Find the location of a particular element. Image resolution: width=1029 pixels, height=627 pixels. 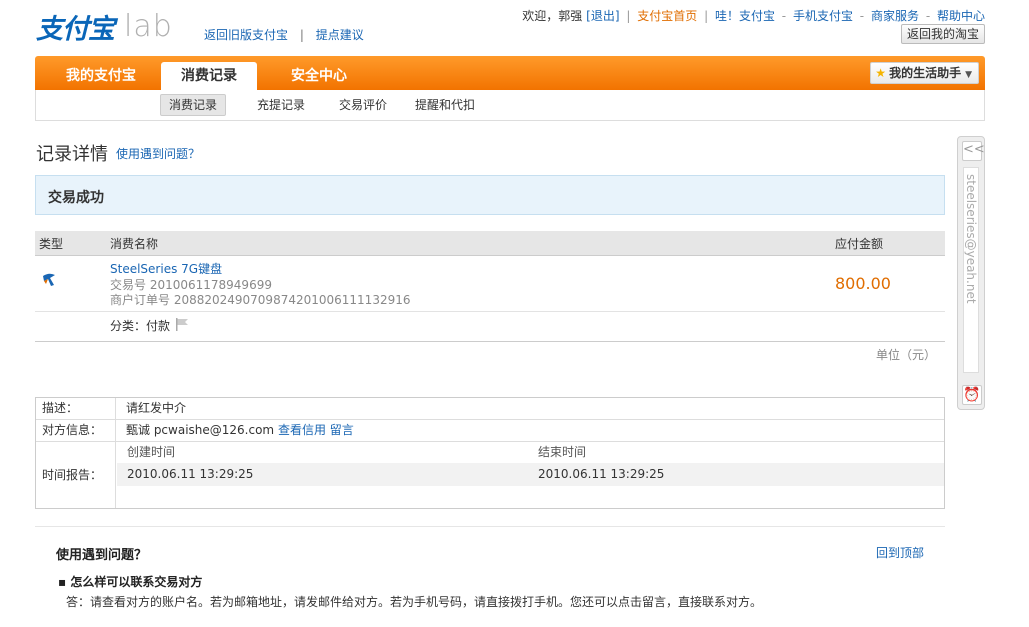

col-type: 类型 is located at coordinates (51, 244).